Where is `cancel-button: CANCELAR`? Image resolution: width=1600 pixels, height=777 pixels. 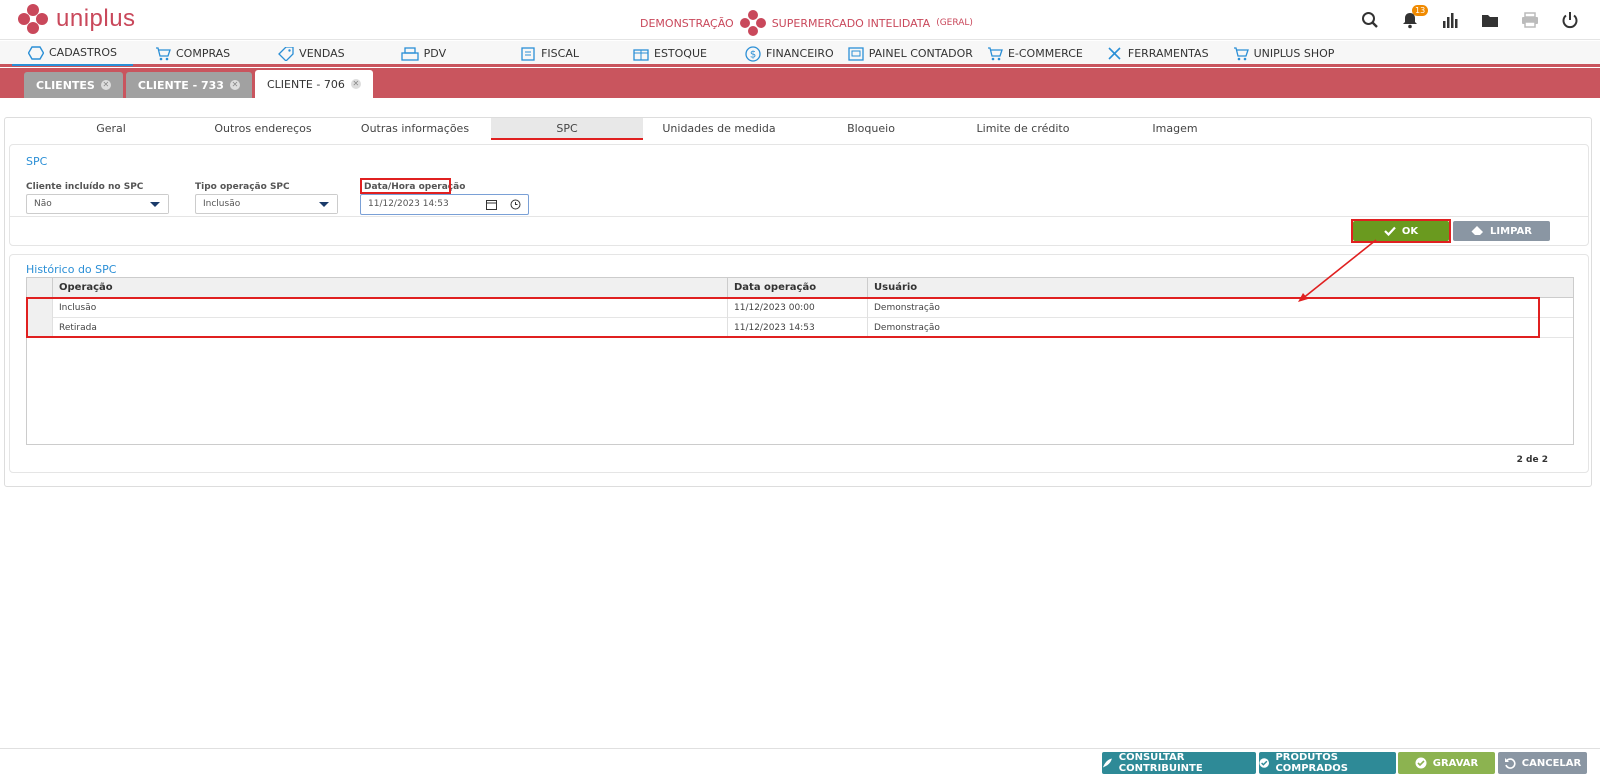 cancel-button: CANCELAR is located at coordinates (1542, 763).